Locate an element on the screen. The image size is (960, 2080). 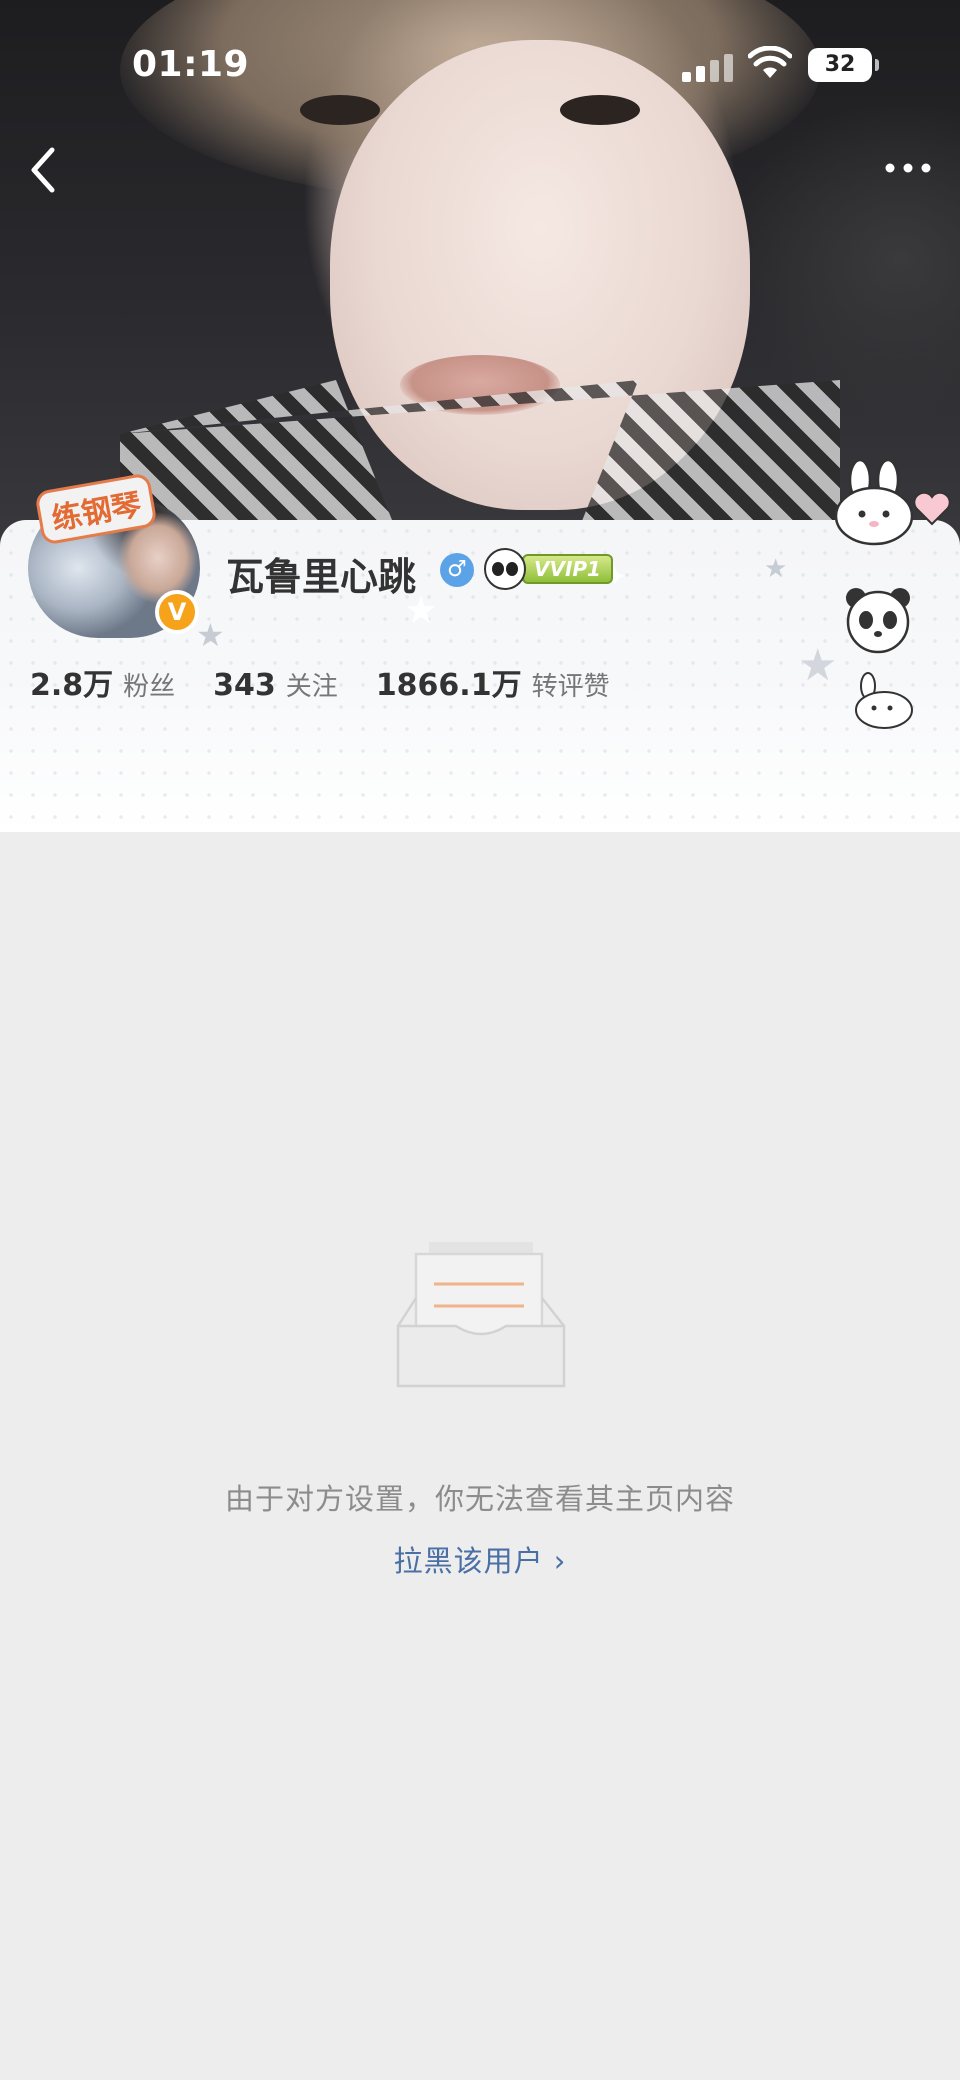
stat-value: 343 is located at coordinates (244, 685).